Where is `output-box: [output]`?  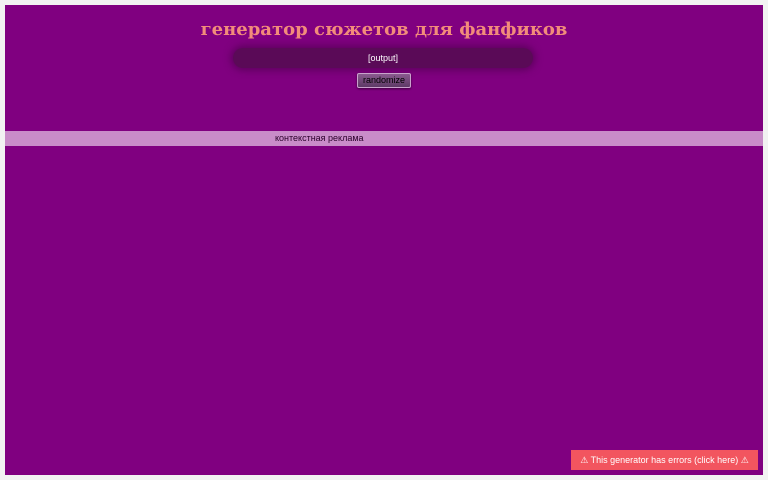
output-box: [output] is located at coordinates (383, 58).